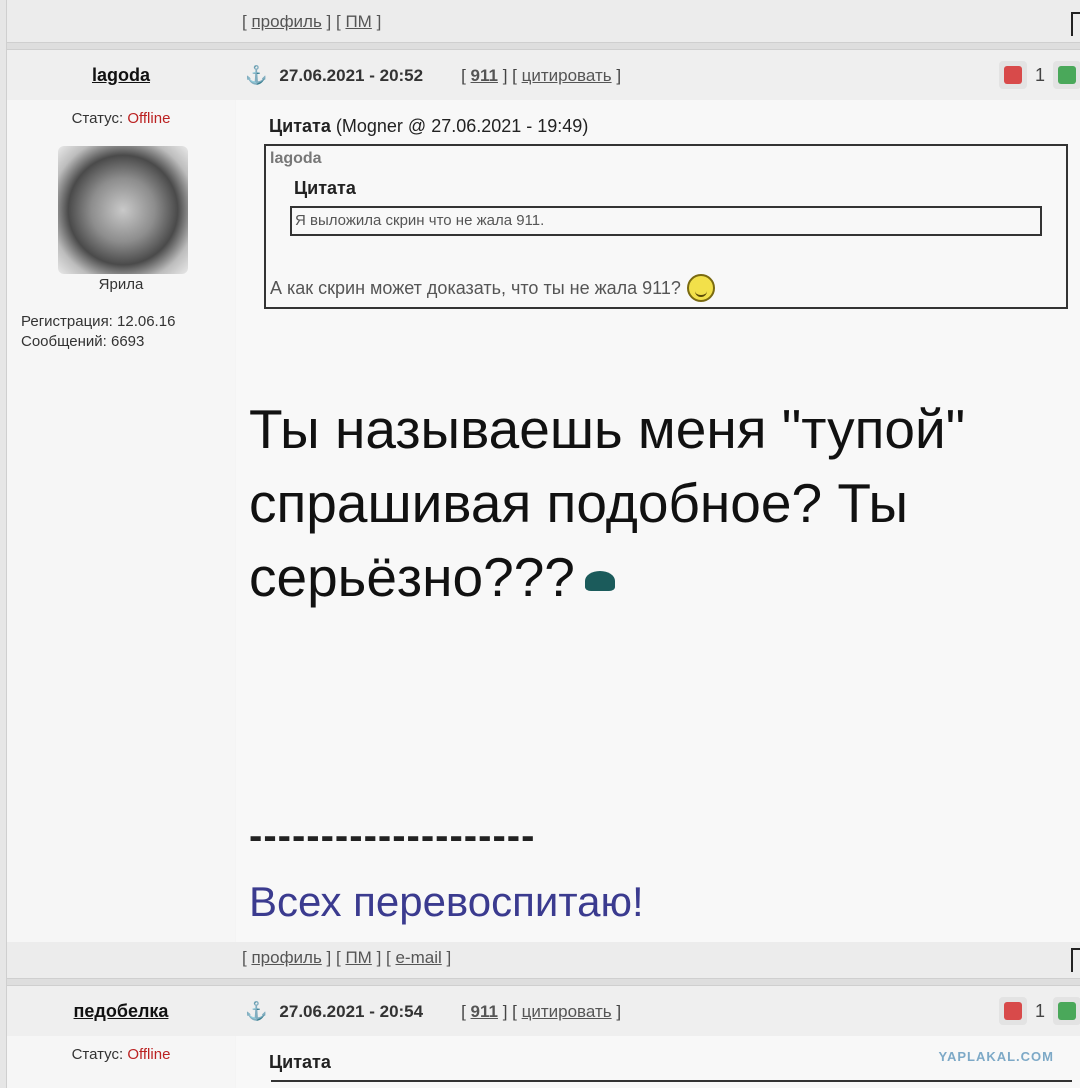  I want to click on email-link: e-mail, so click(418, 957).